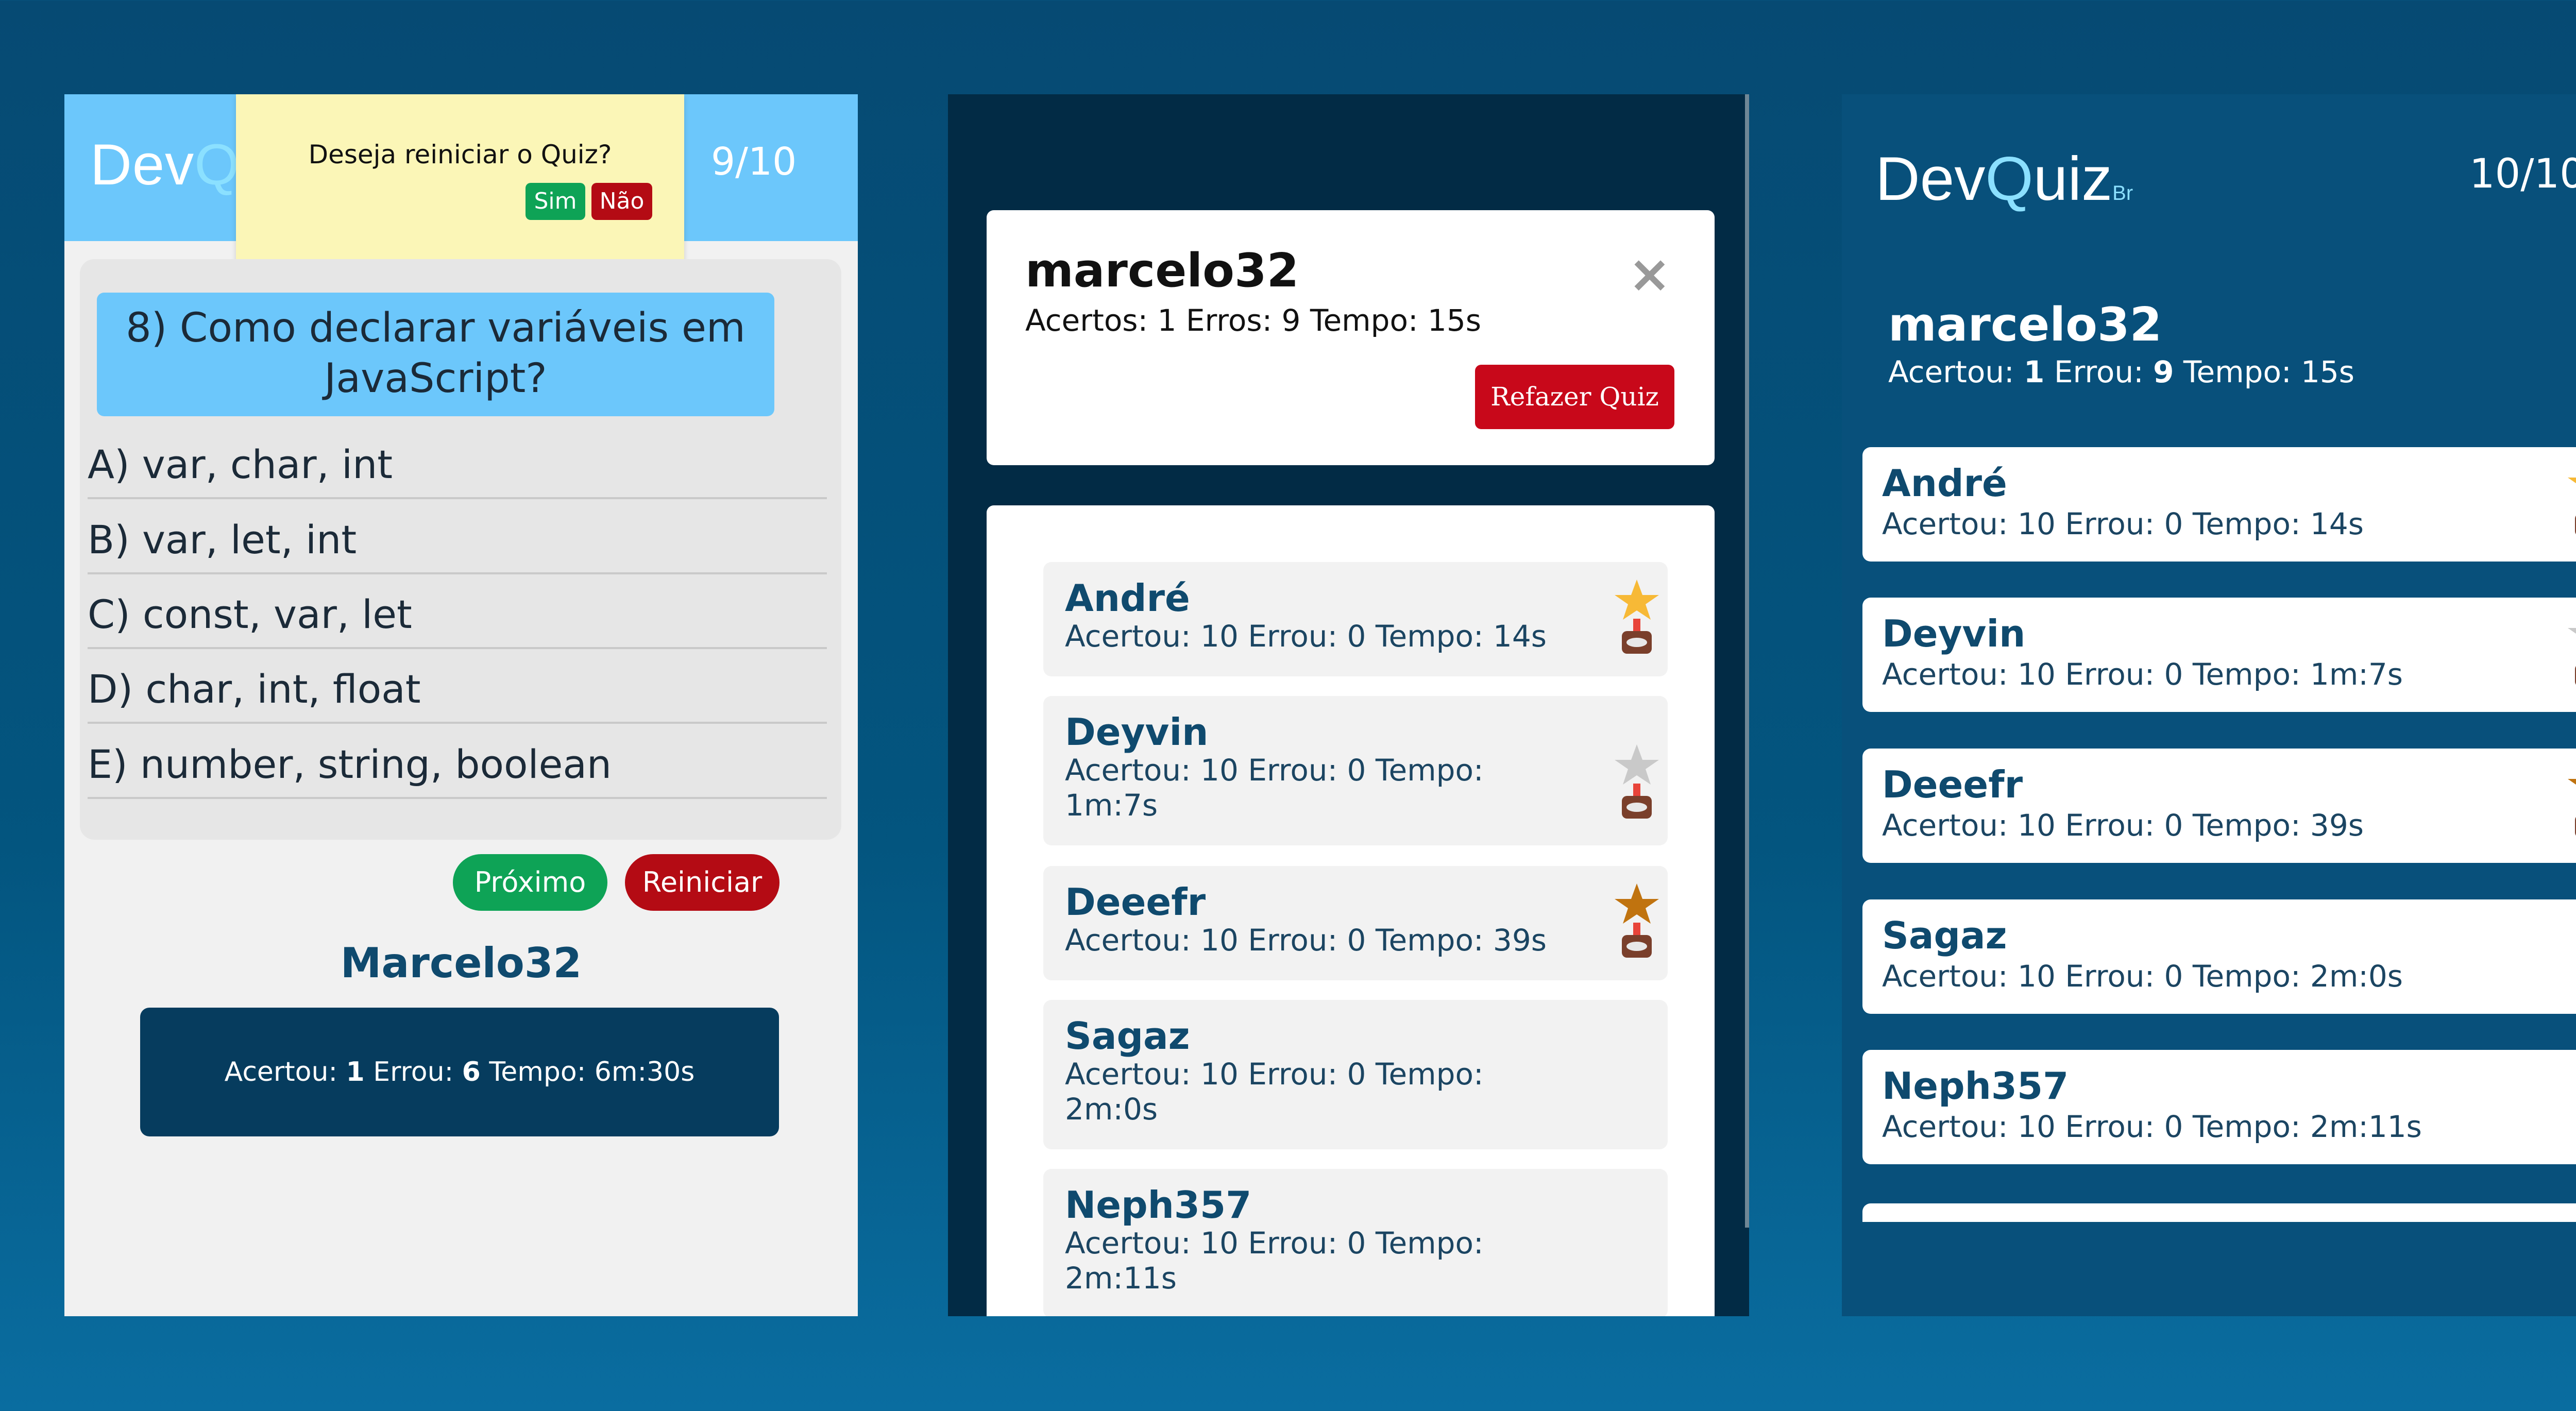 This screenshot has height=1411, width=2576. I want to click on restart-button: Reiniciar, so click(702, 882).